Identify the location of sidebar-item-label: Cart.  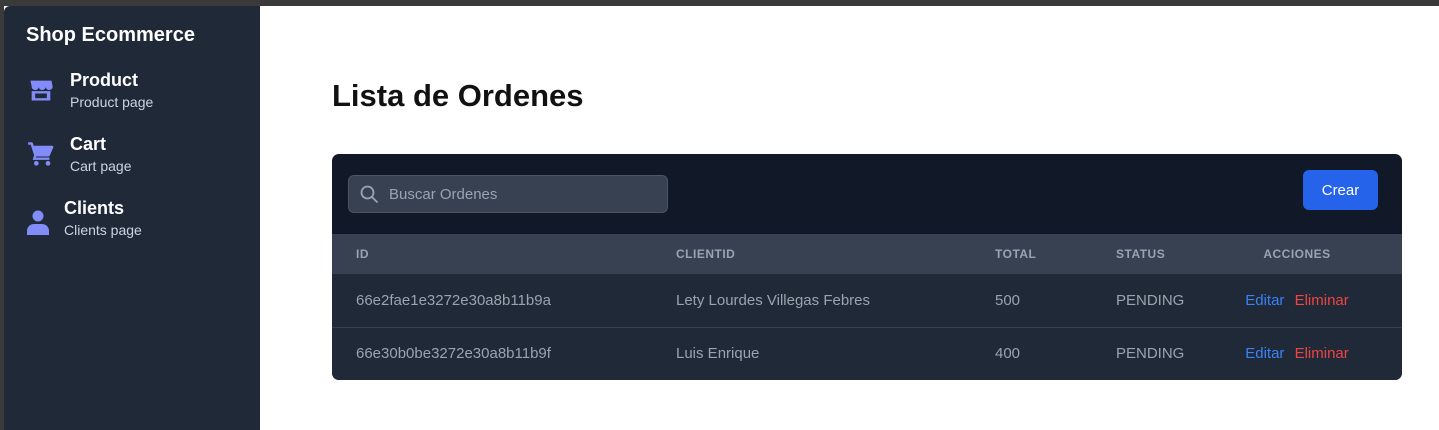
(88, 144).